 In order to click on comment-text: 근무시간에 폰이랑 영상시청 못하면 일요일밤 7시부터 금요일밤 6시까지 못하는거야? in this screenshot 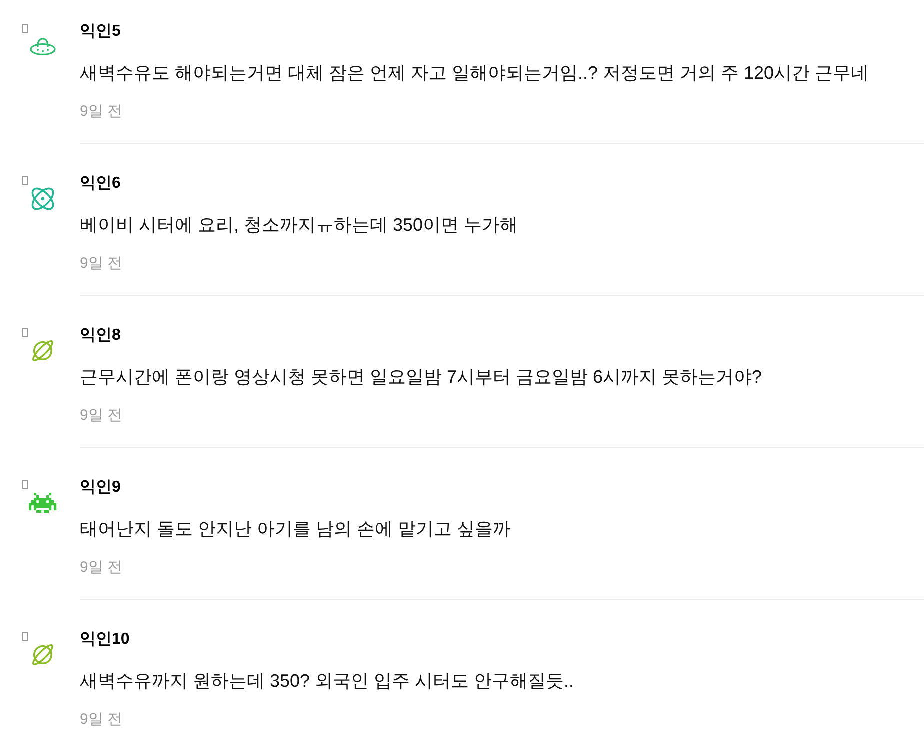, I will do `click(421, 377)`.